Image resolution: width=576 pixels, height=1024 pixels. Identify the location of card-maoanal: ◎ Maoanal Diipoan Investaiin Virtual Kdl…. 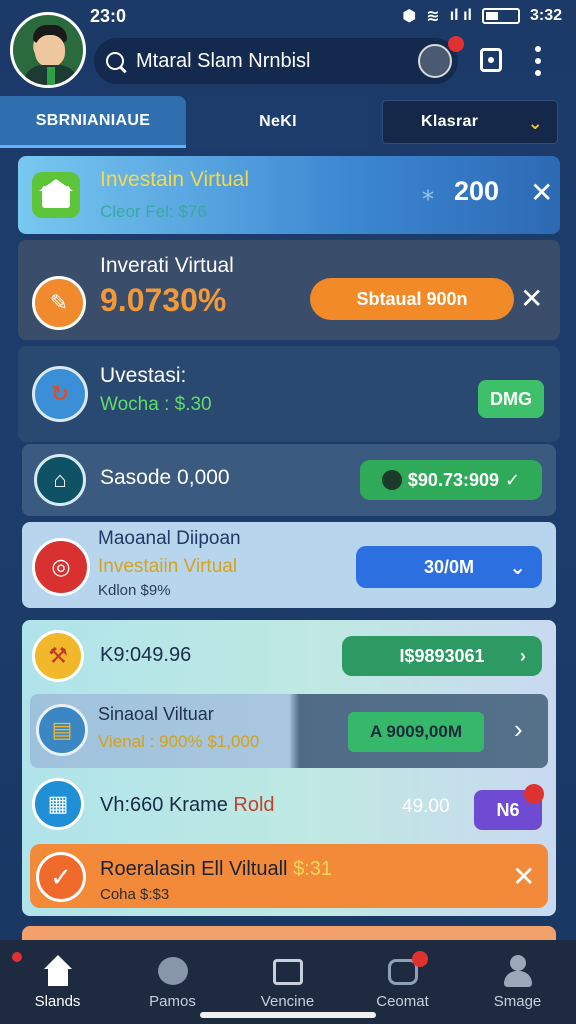
(289, 565).